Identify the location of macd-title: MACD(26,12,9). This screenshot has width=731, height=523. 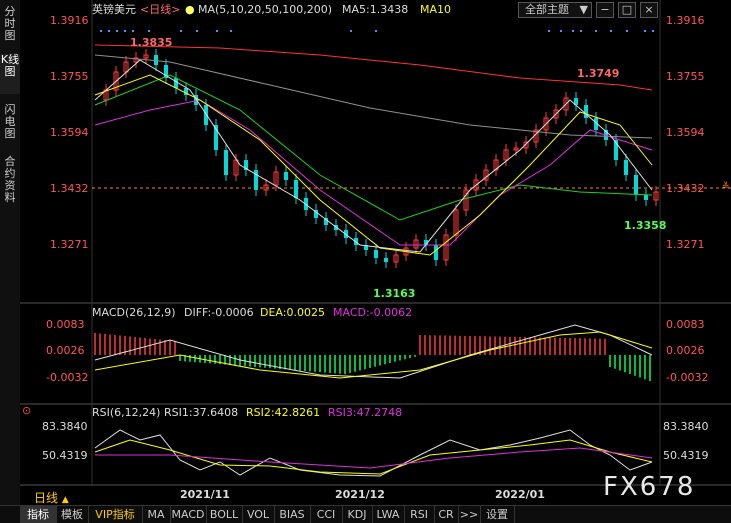
(134, 312).